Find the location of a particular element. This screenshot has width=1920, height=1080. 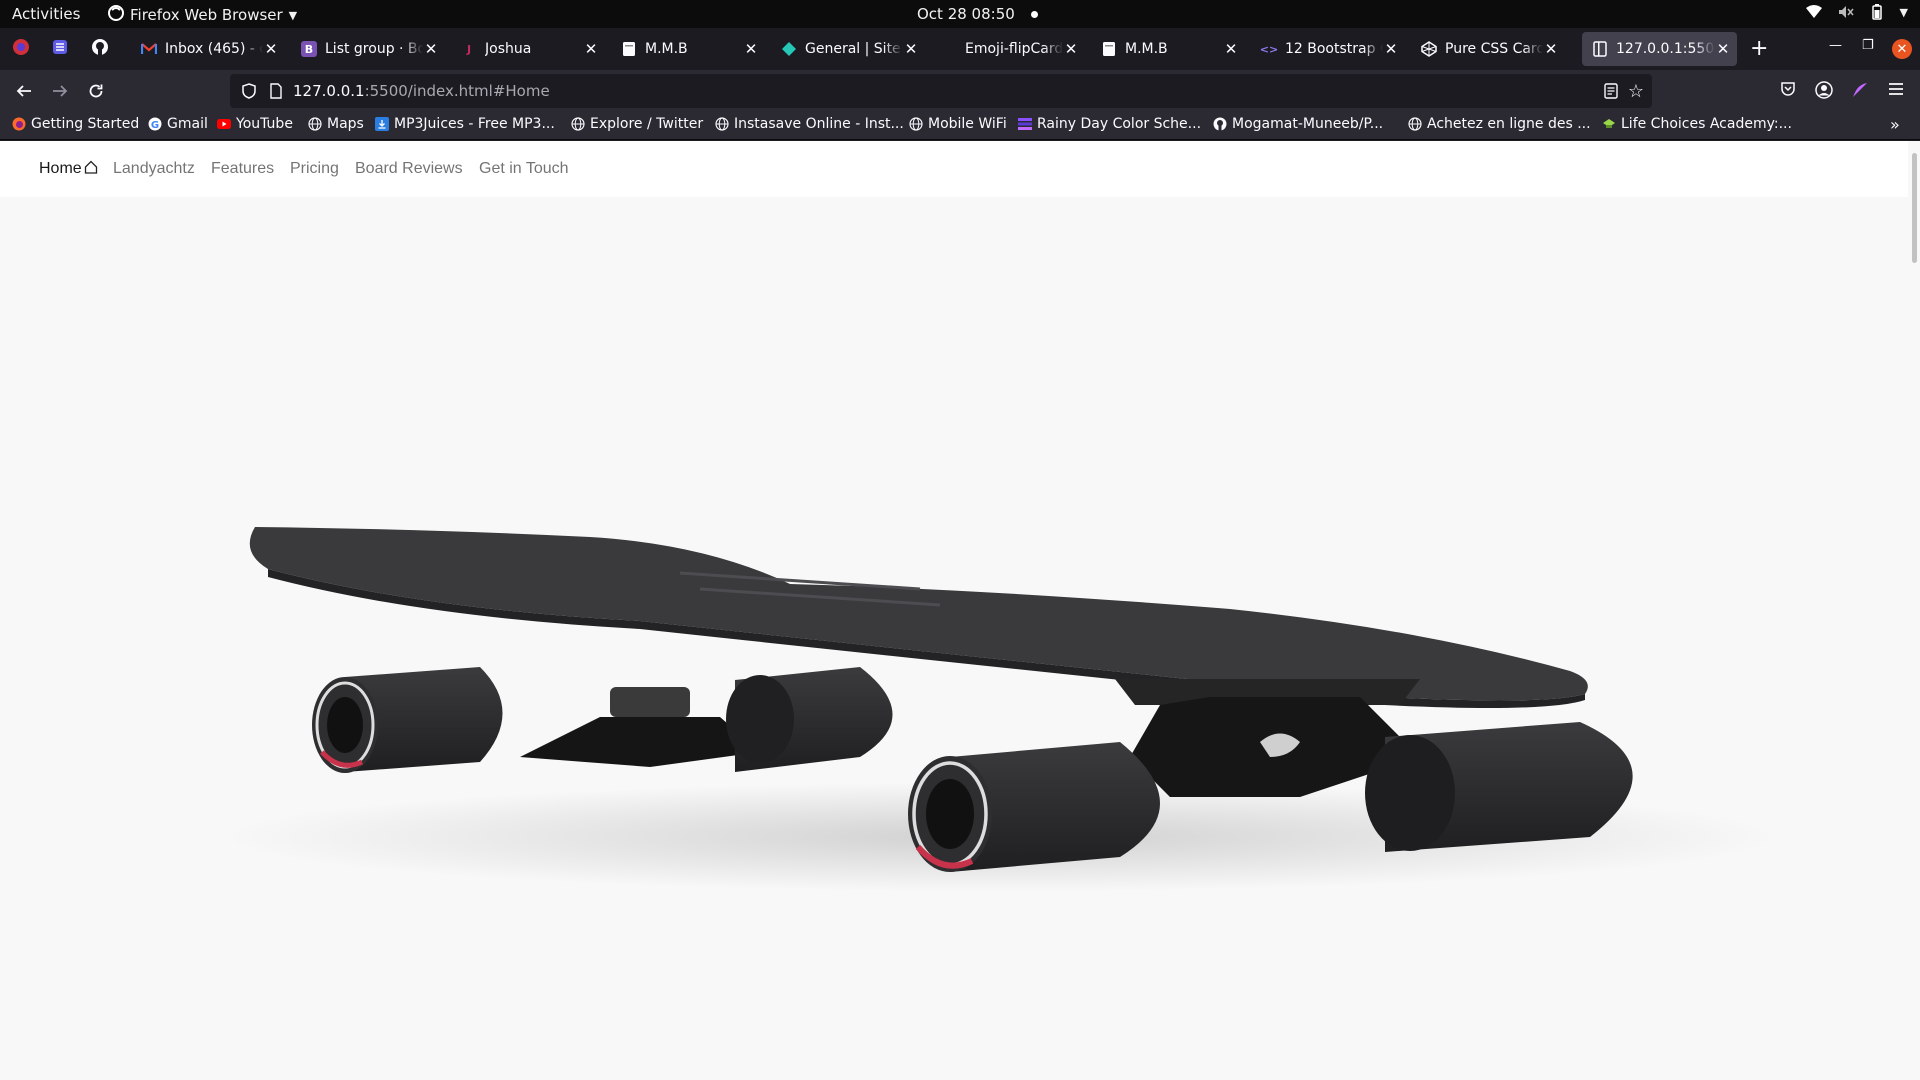

clock: Oct 28 08:50 is located at coordinates (977, 14).